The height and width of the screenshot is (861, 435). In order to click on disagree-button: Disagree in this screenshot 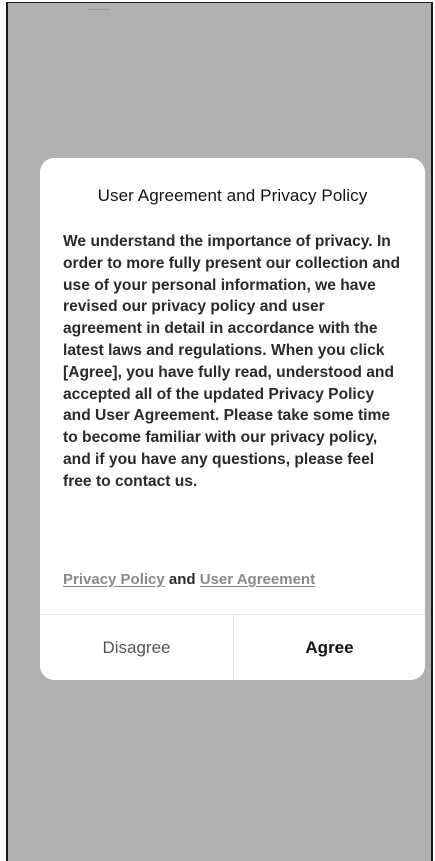, I will do `click(136, 647)`.